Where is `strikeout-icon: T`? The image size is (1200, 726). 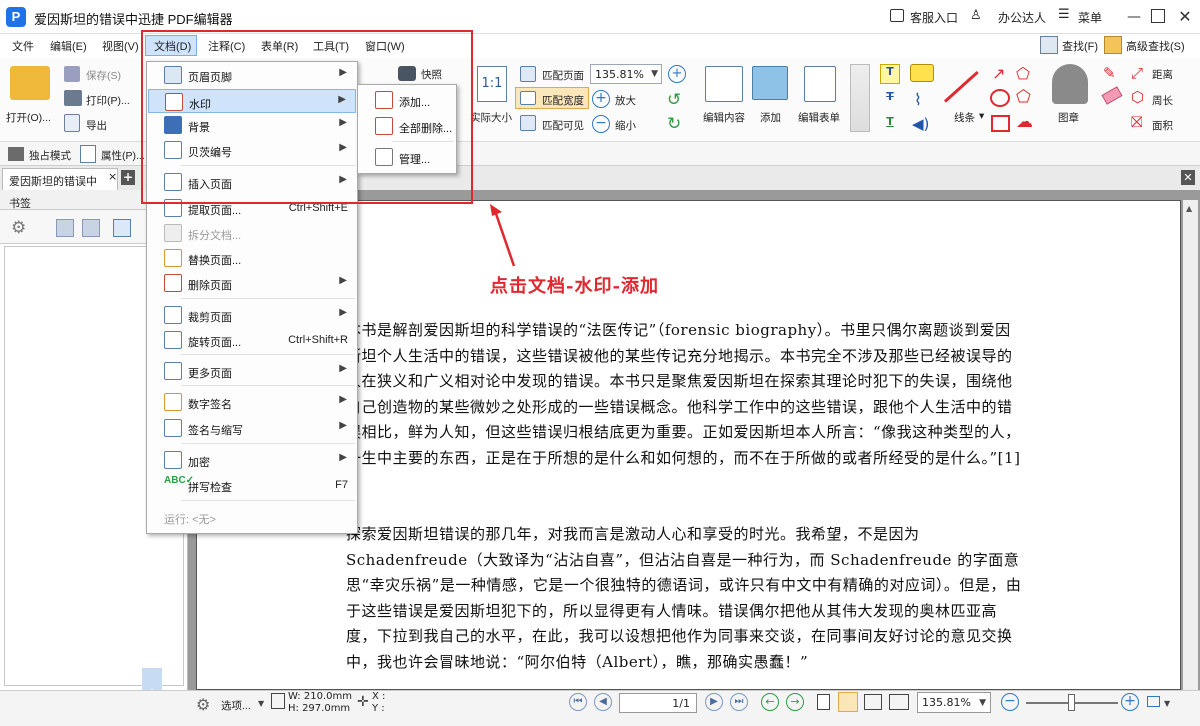
strikeout-icon: T is located at coordinates (890, 100).